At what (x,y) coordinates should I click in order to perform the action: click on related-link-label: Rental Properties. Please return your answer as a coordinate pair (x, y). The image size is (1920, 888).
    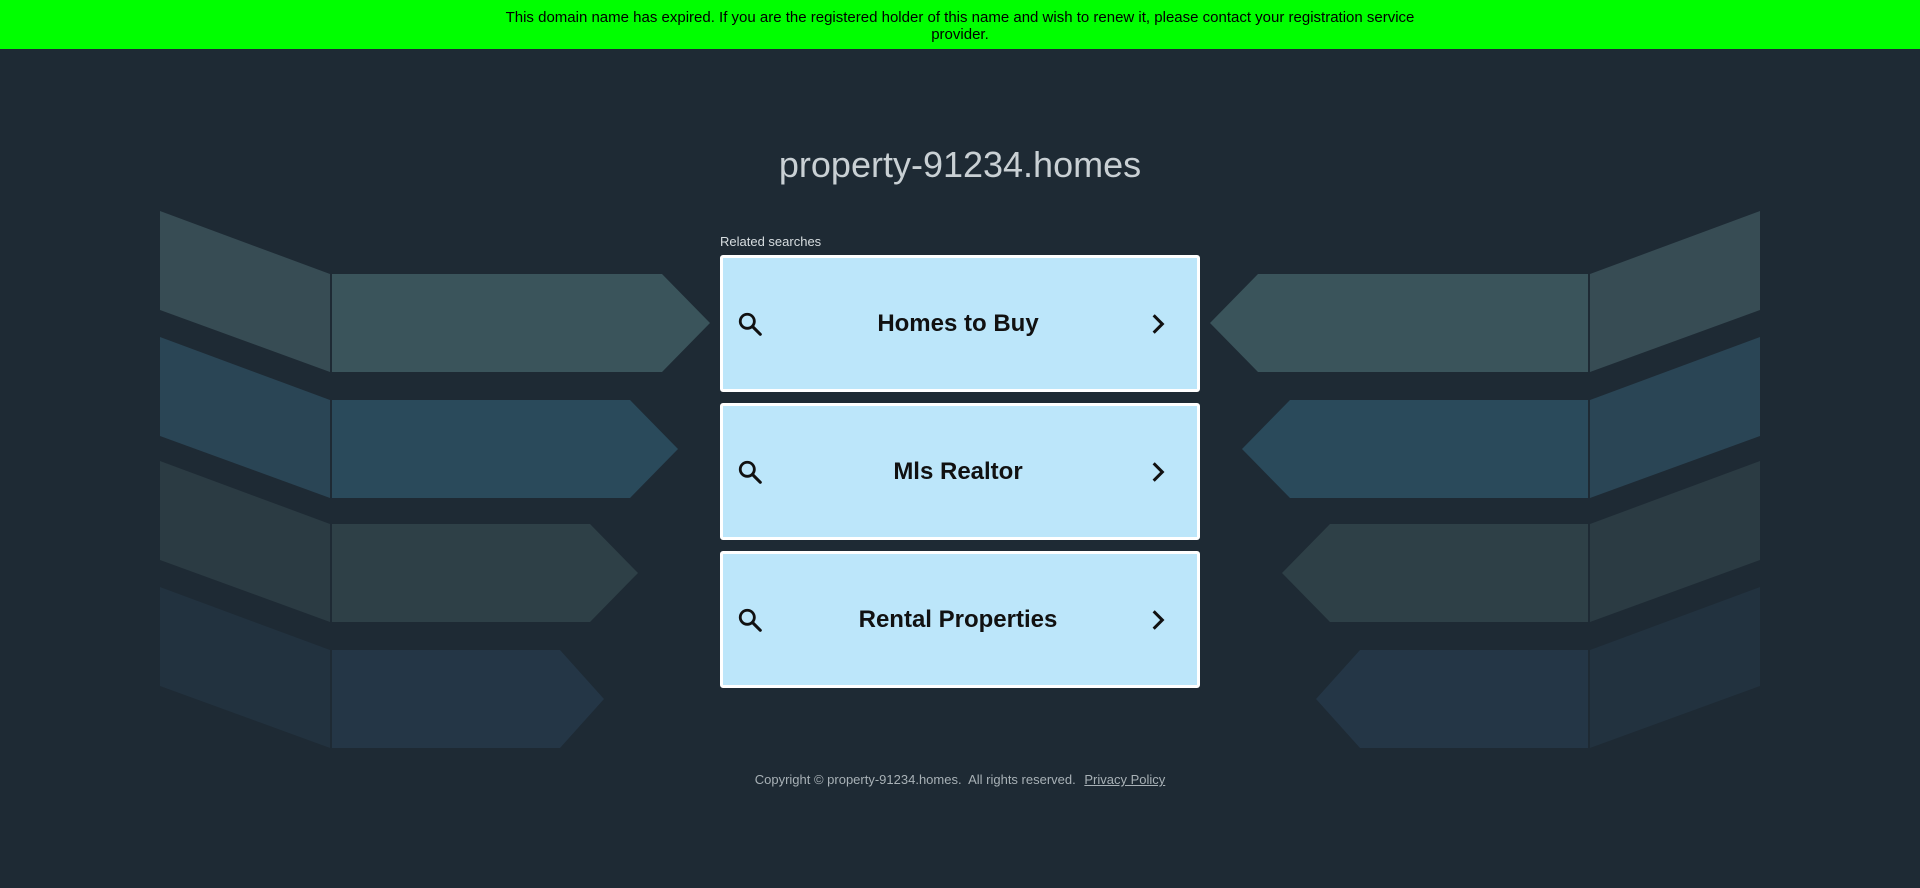
    Looking at the image, I should click on (958, 619).